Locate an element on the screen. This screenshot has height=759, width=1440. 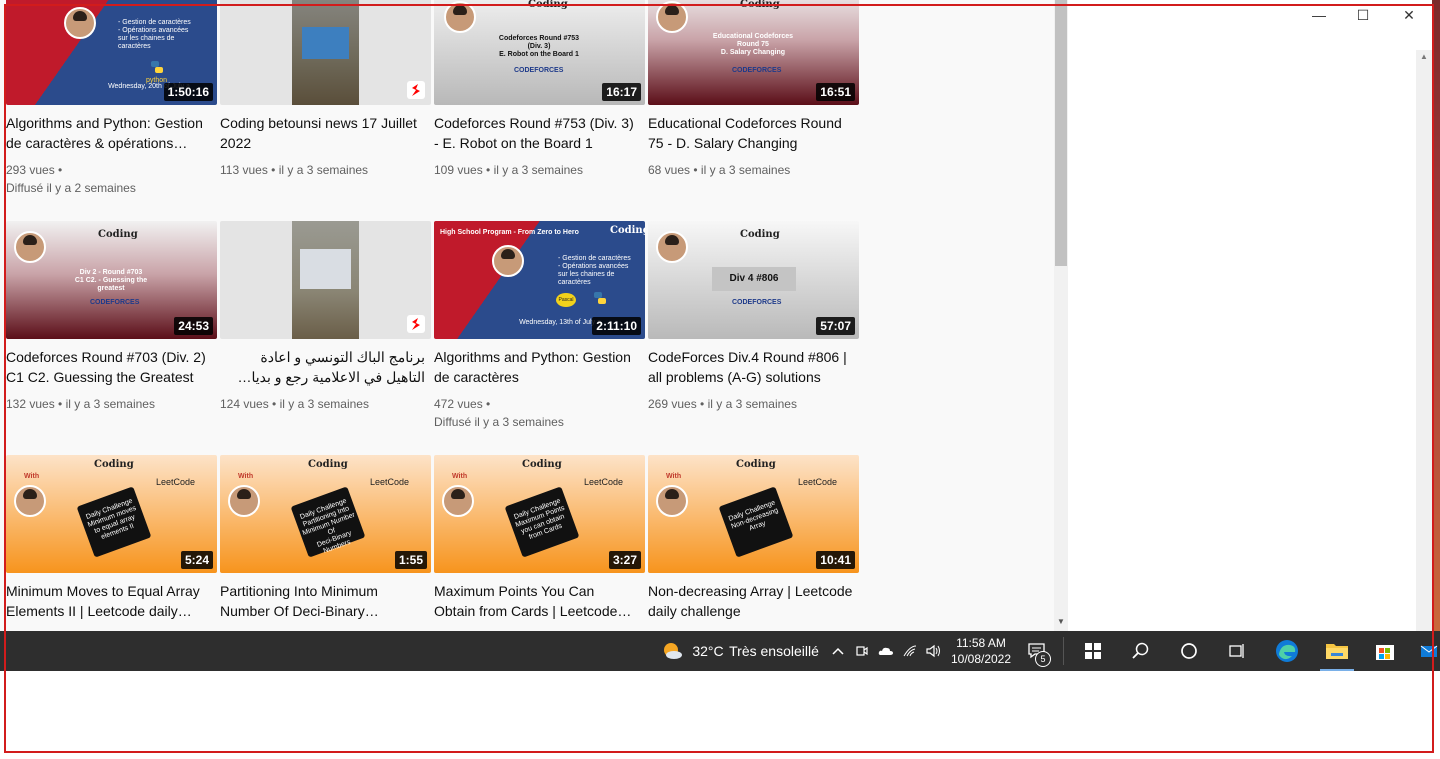
thumb-text: C1 C2. - Guessing the is located at coordinates (111, 280).